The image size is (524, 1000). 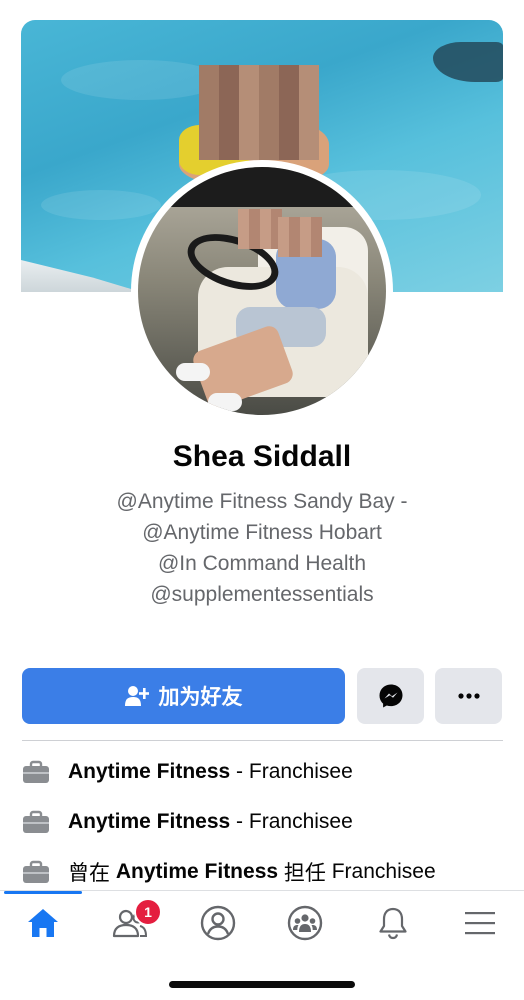 I want to click on messenger-button, so click(x=390, y=696).